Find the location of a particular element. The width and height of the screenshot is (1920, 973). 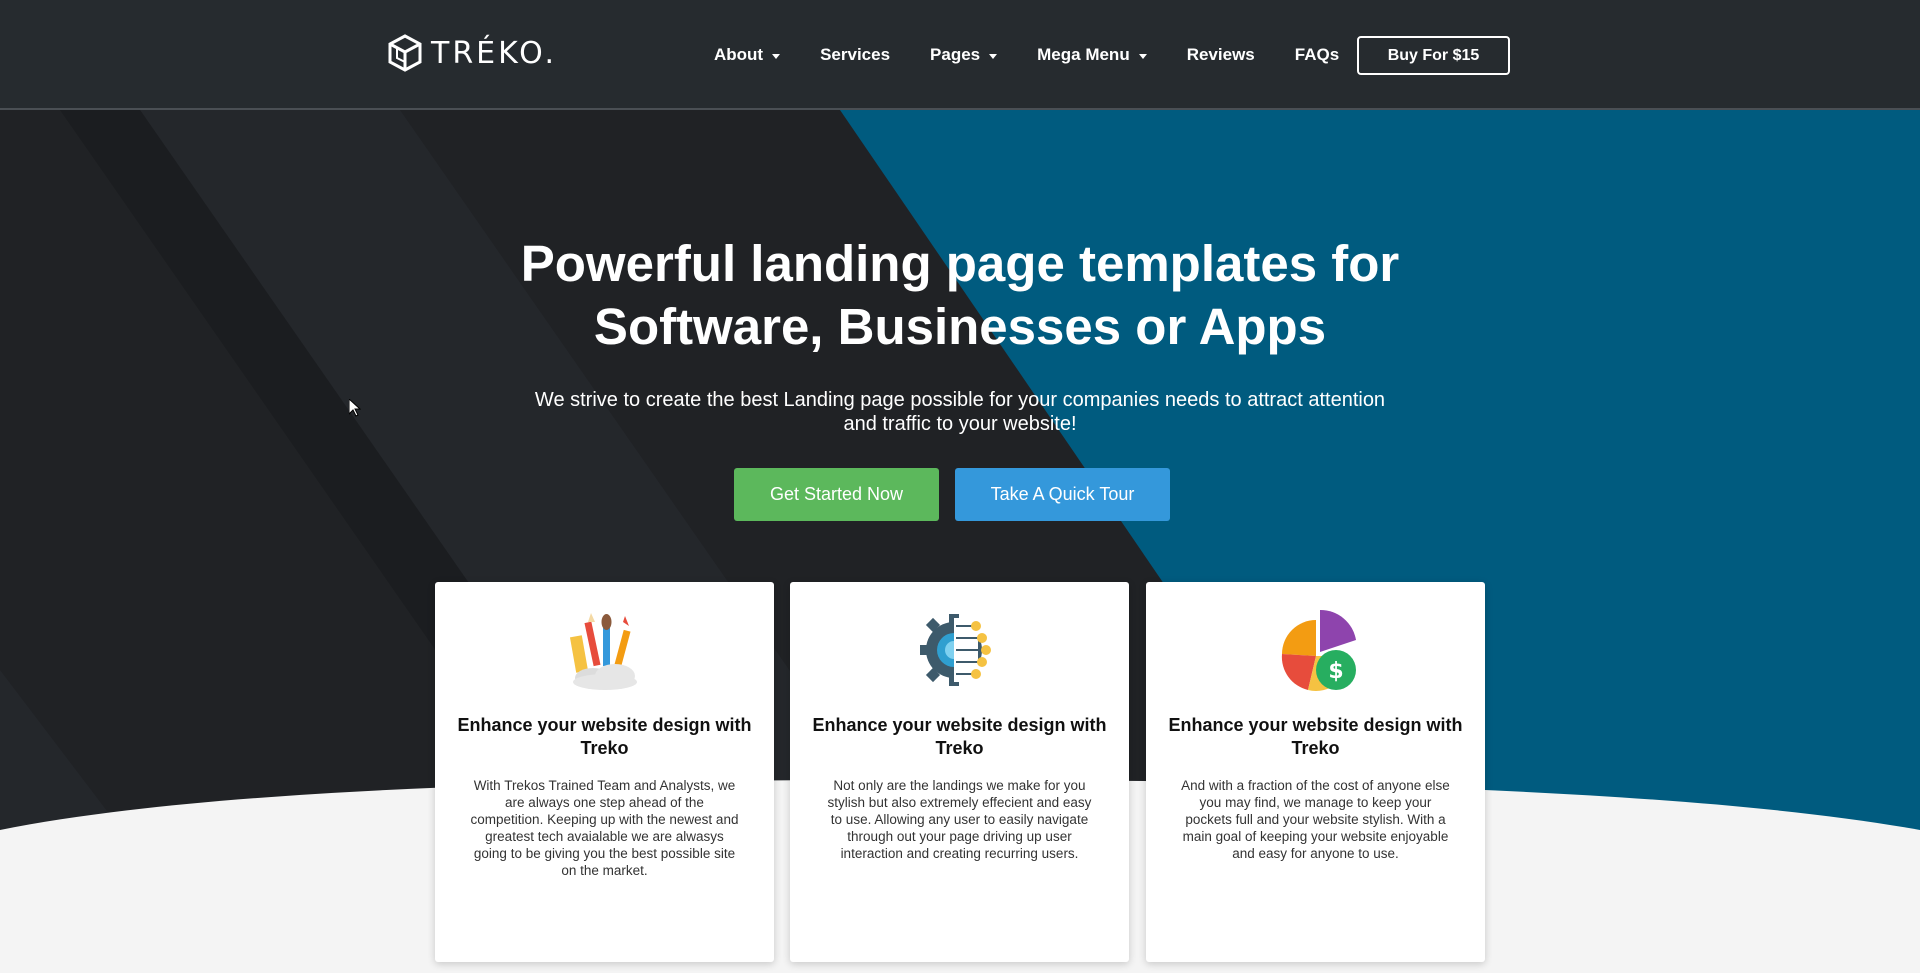

nav-item-services: Services is located at coordinates (855, 55).